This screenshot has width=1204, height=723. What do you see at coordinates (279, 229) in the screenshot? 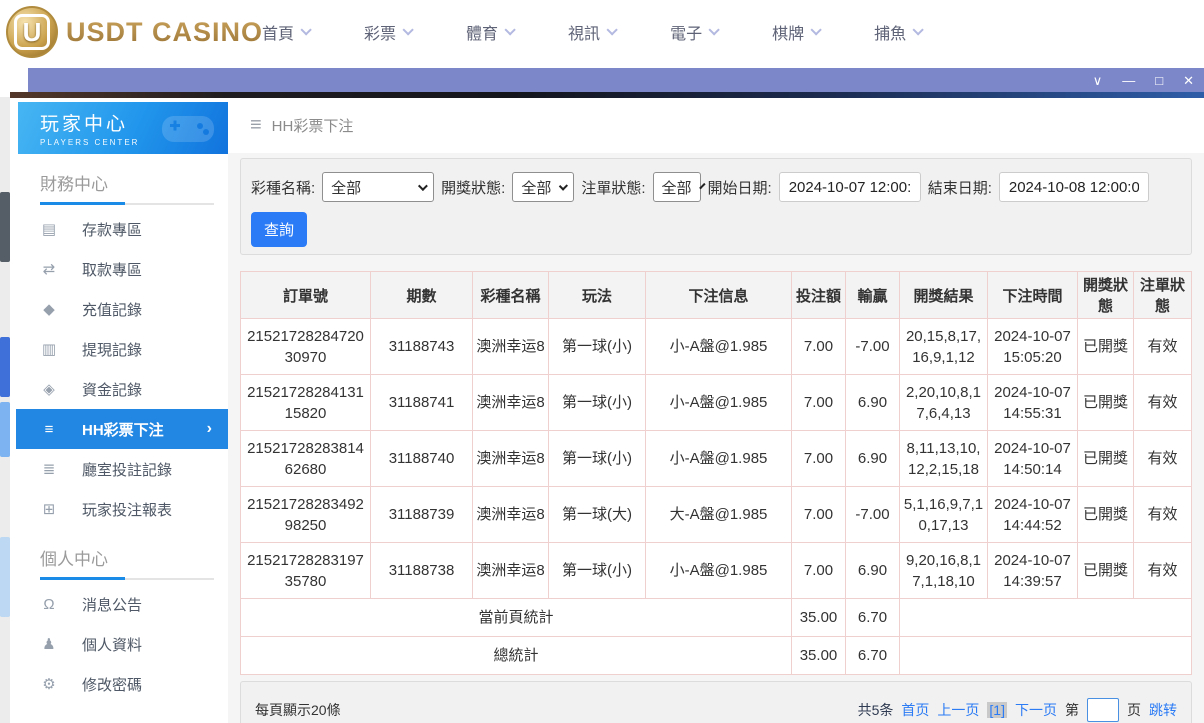
I see `query-button: 查詢` at bounding box center [279, 229].